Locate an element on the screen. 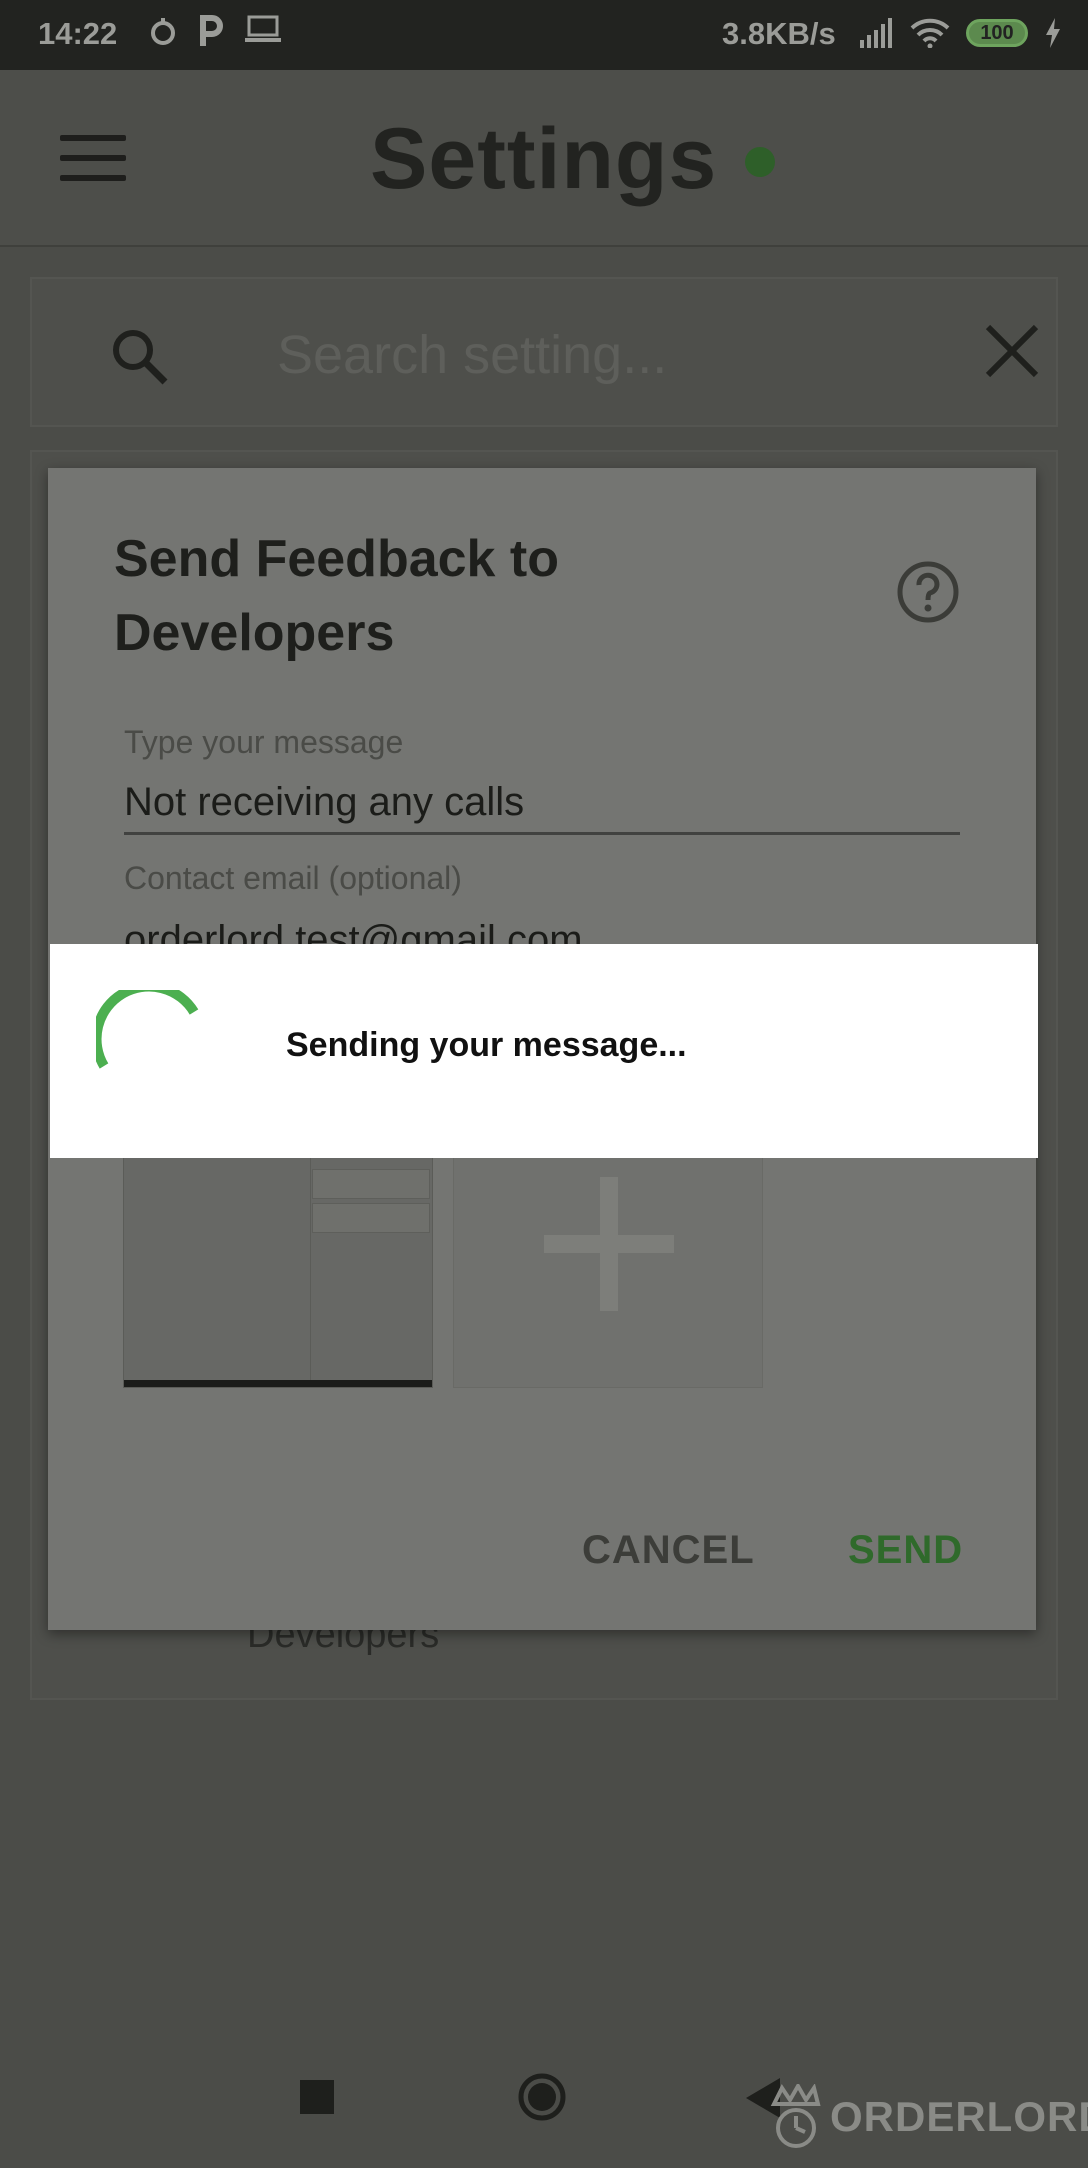 The image size is (1088, 2168). laptop-icon is located at coordinates (263, 28).